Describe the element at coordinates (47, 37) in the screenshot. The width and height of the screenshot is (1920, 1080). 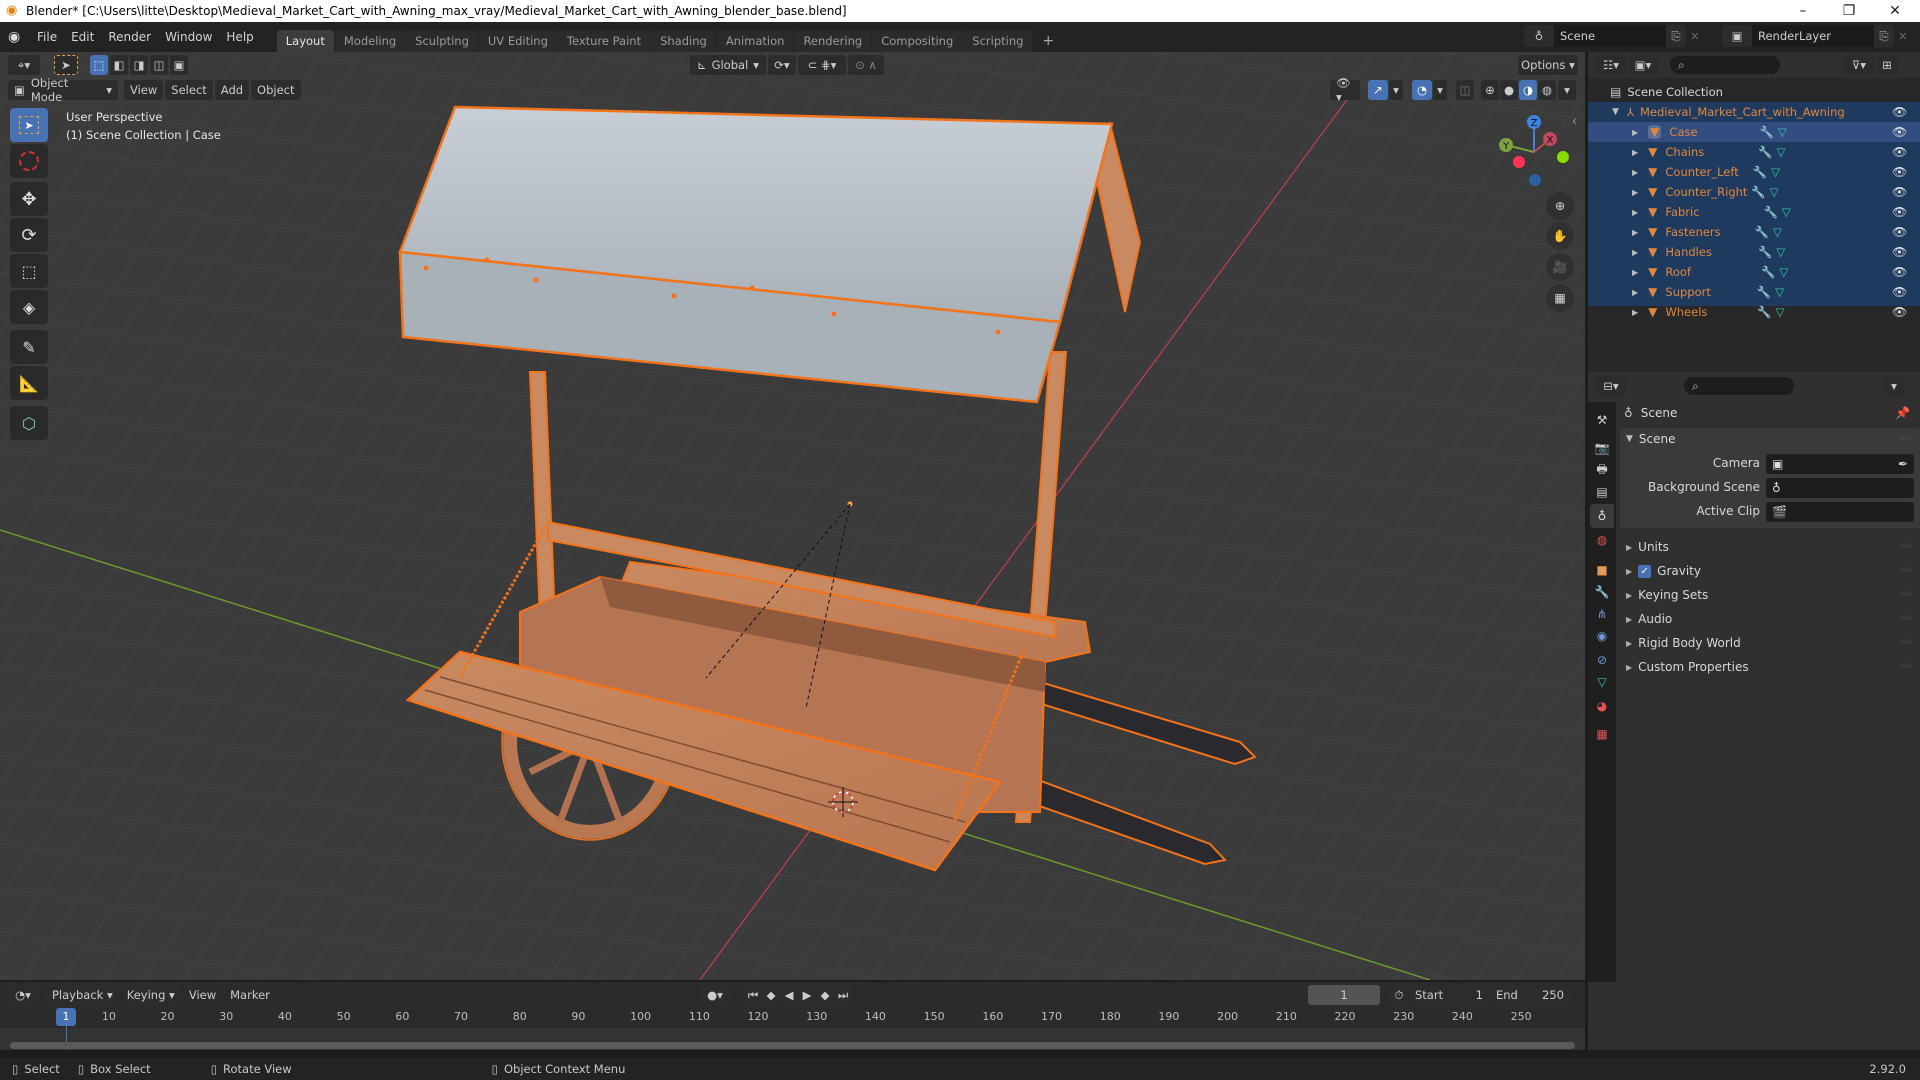
I see `menu-file: File` at that location.